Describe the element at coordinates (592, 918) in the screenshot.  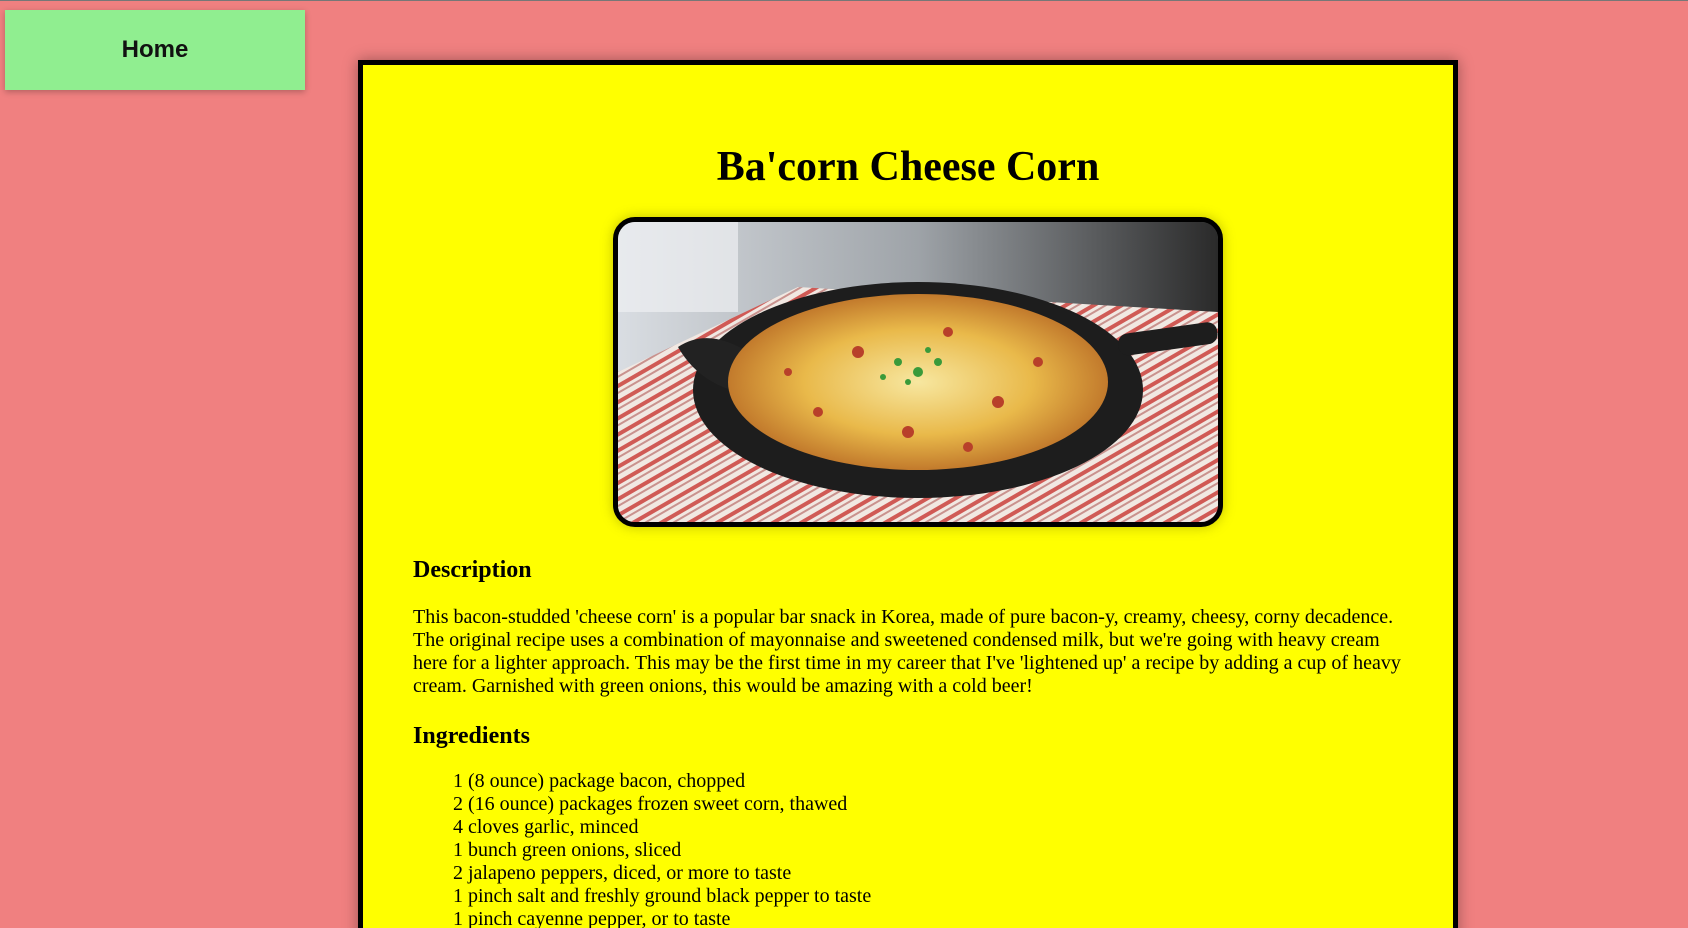
I see `ingredient-item: 1 pinch cayenne pepper, or to taste` at that location.